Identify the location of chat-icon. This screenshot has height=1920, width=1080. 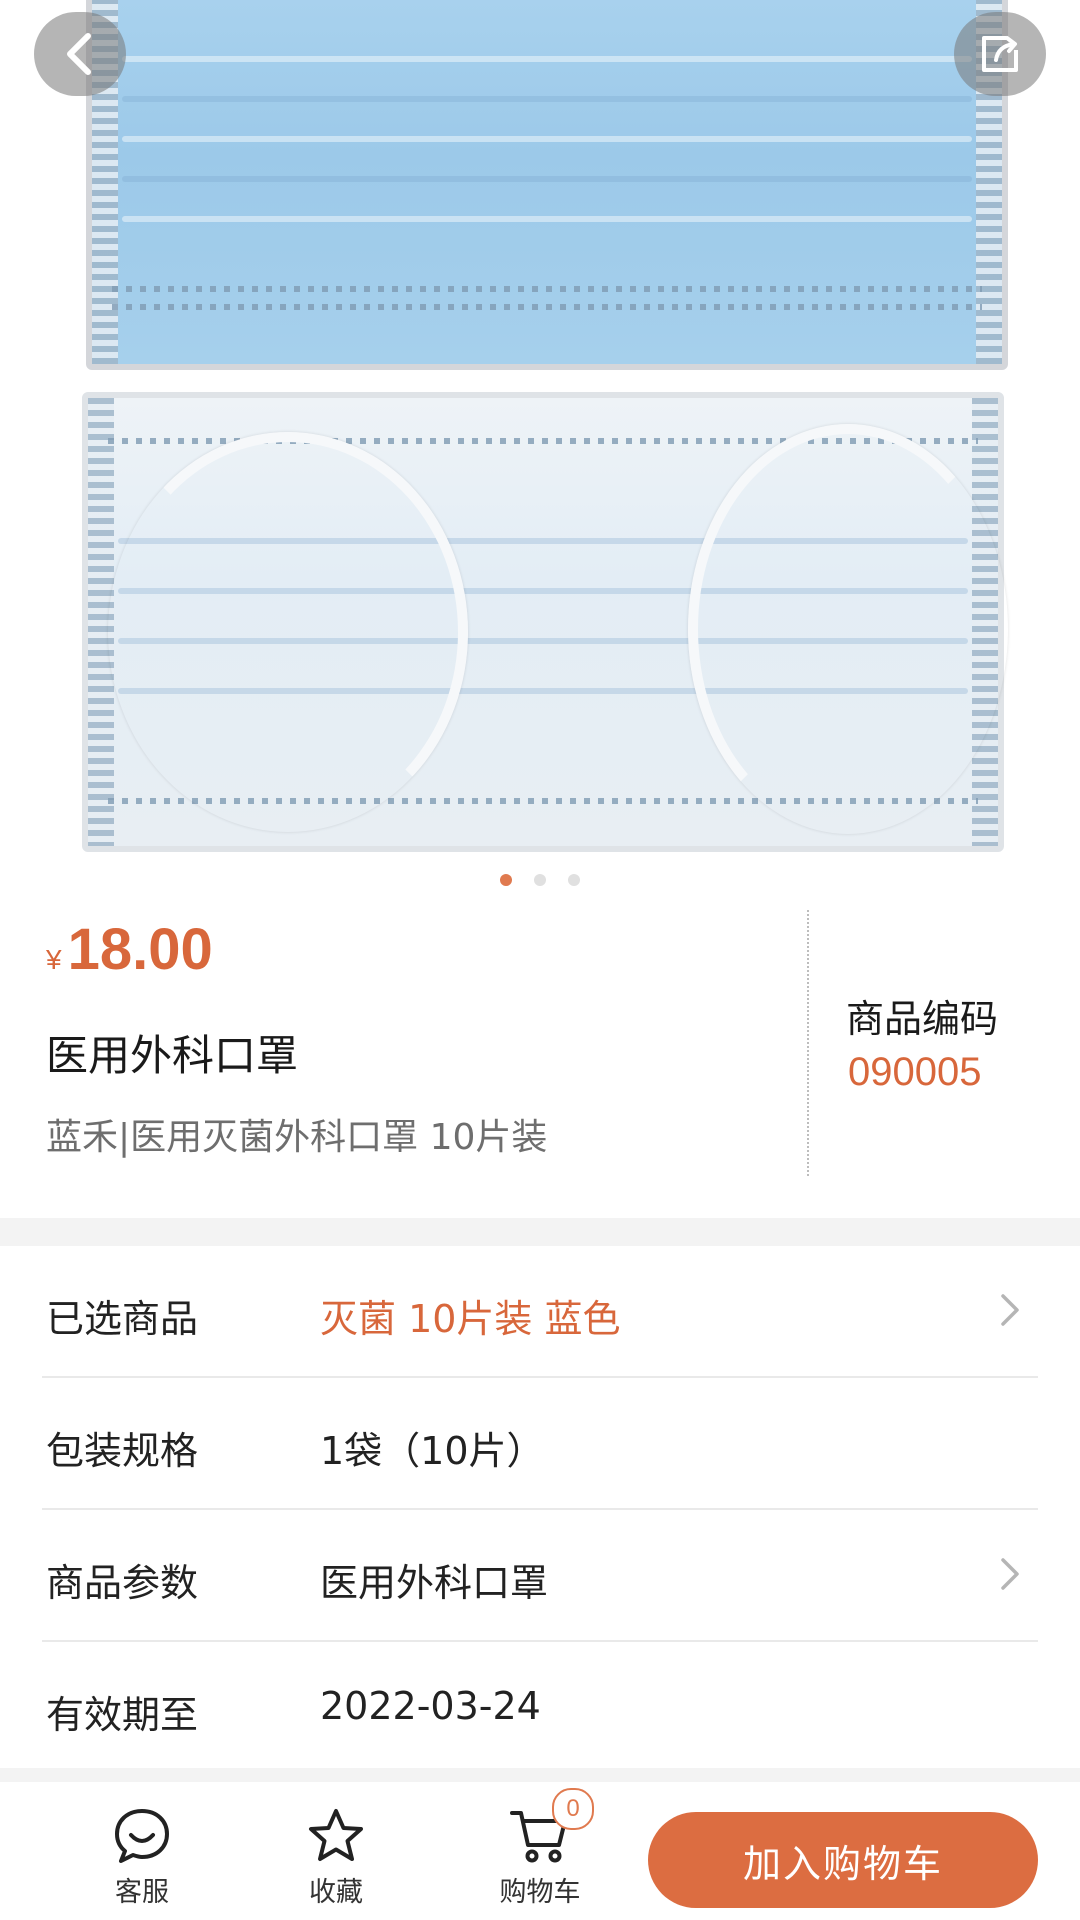
(142, 1836).